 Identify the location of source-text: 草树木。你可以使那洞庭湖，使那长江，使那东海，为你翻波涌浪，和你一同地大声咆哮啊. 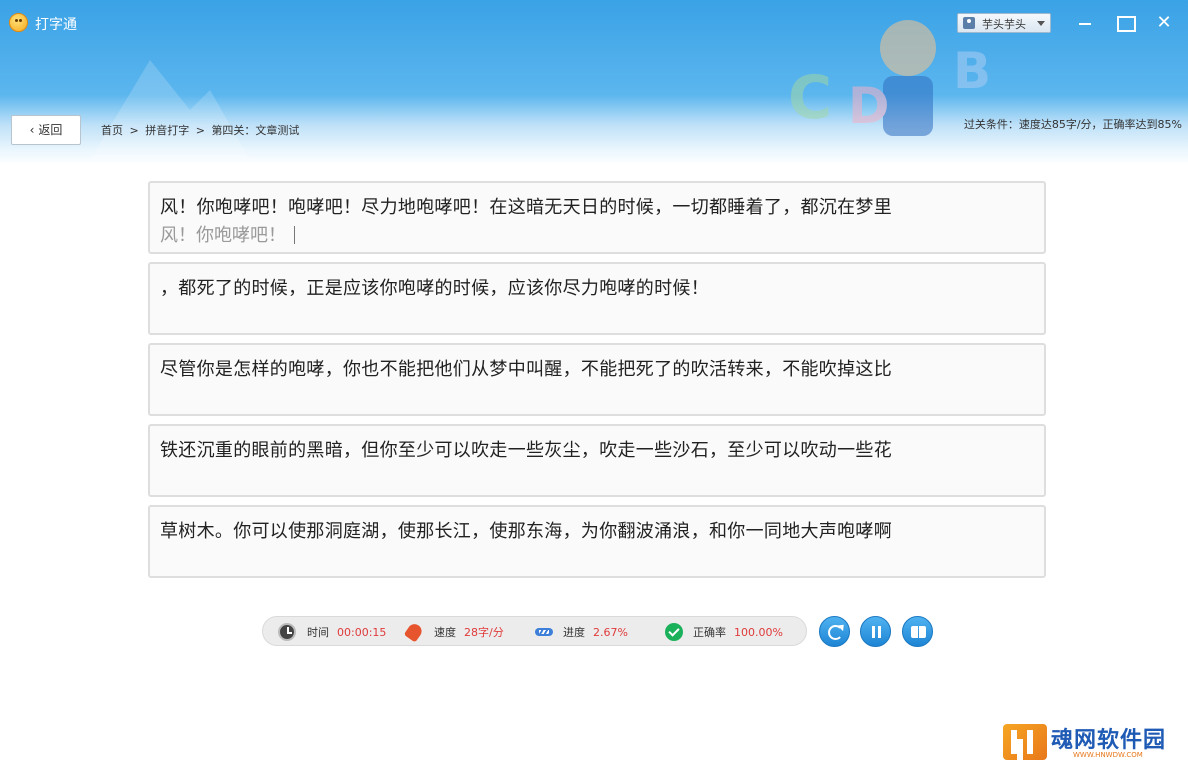
(526, 531).